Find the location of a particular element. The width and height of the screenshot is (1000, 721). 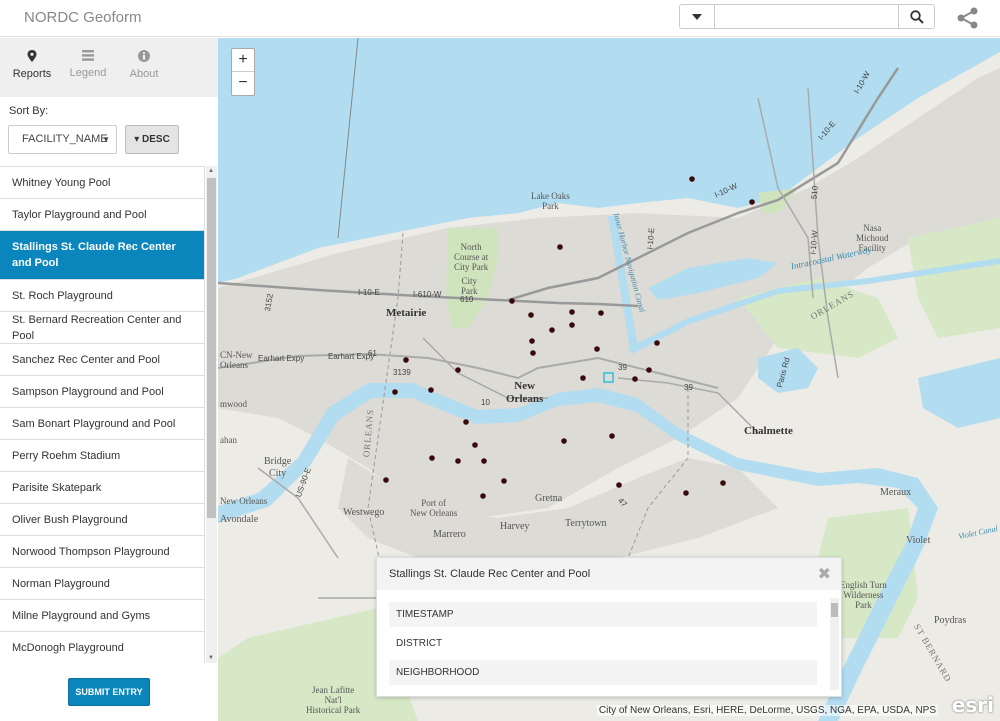

facility-list-item: St. Bernard Recreation Center and Pool is located at coordinates (102, 328).